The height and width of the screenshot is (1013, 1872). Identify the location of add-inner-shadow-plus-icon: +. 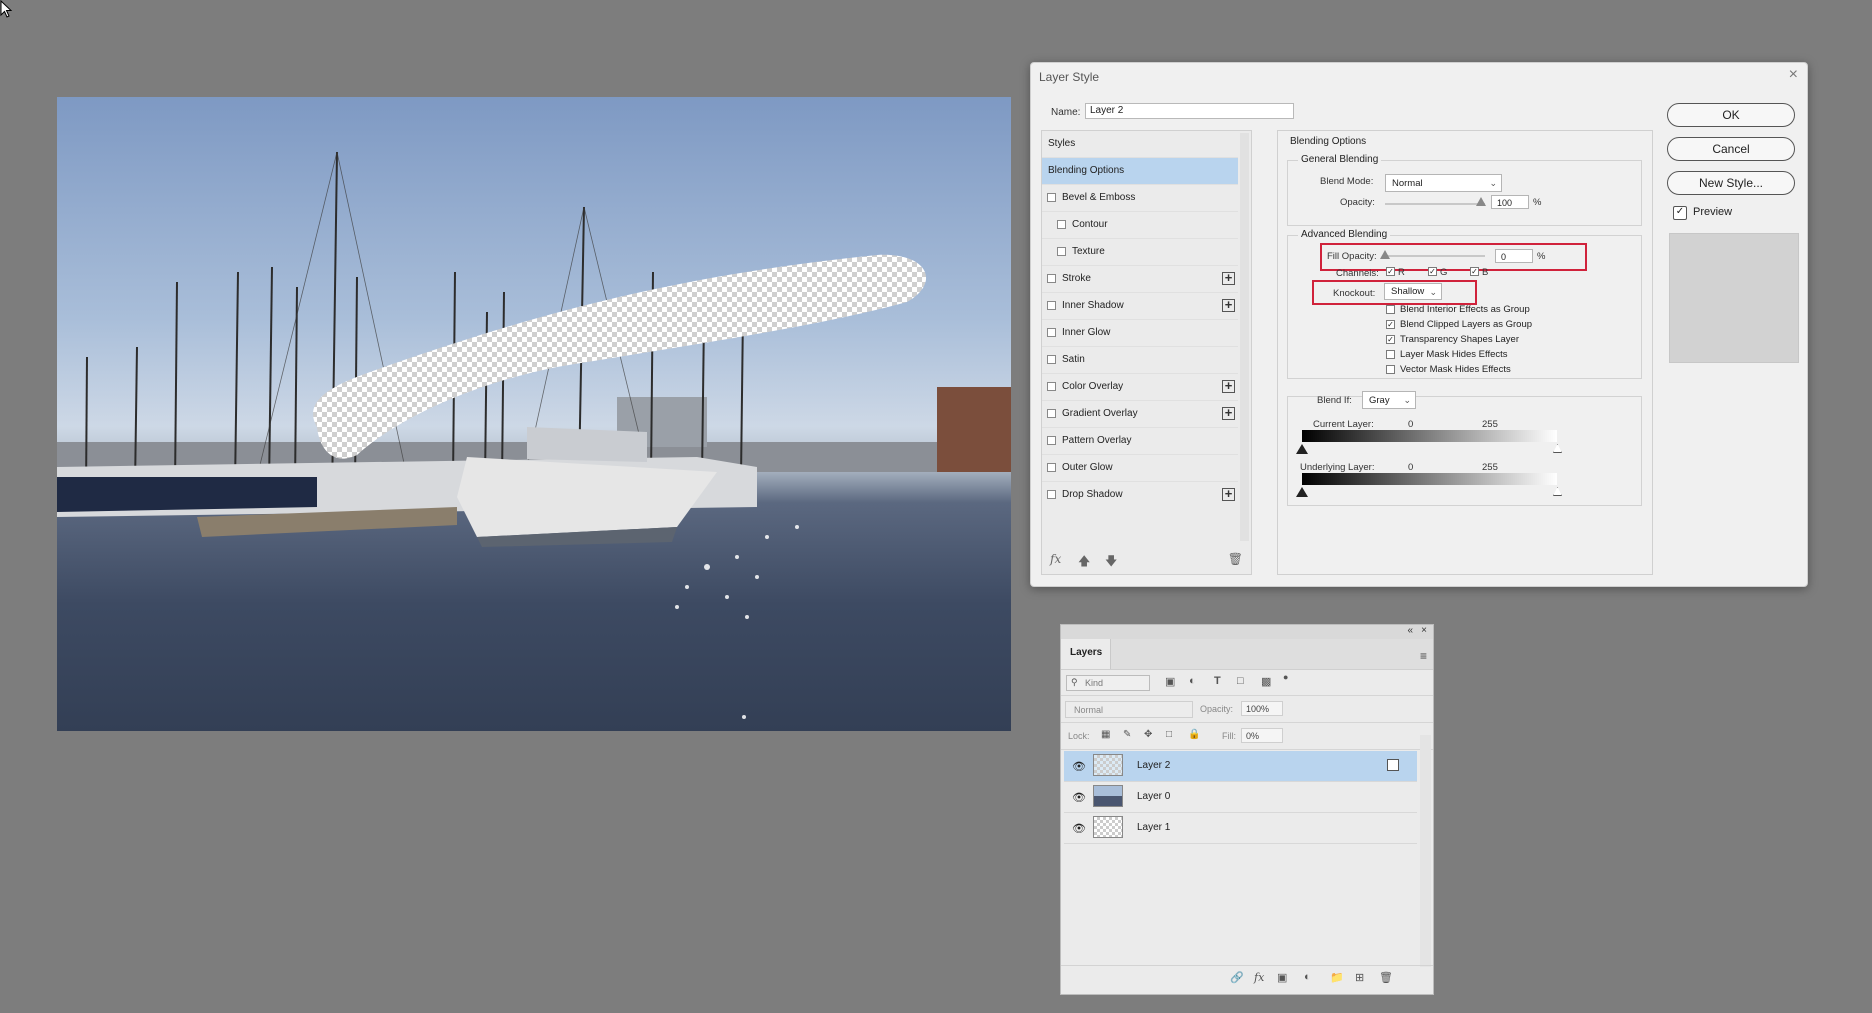
(1228, 305).